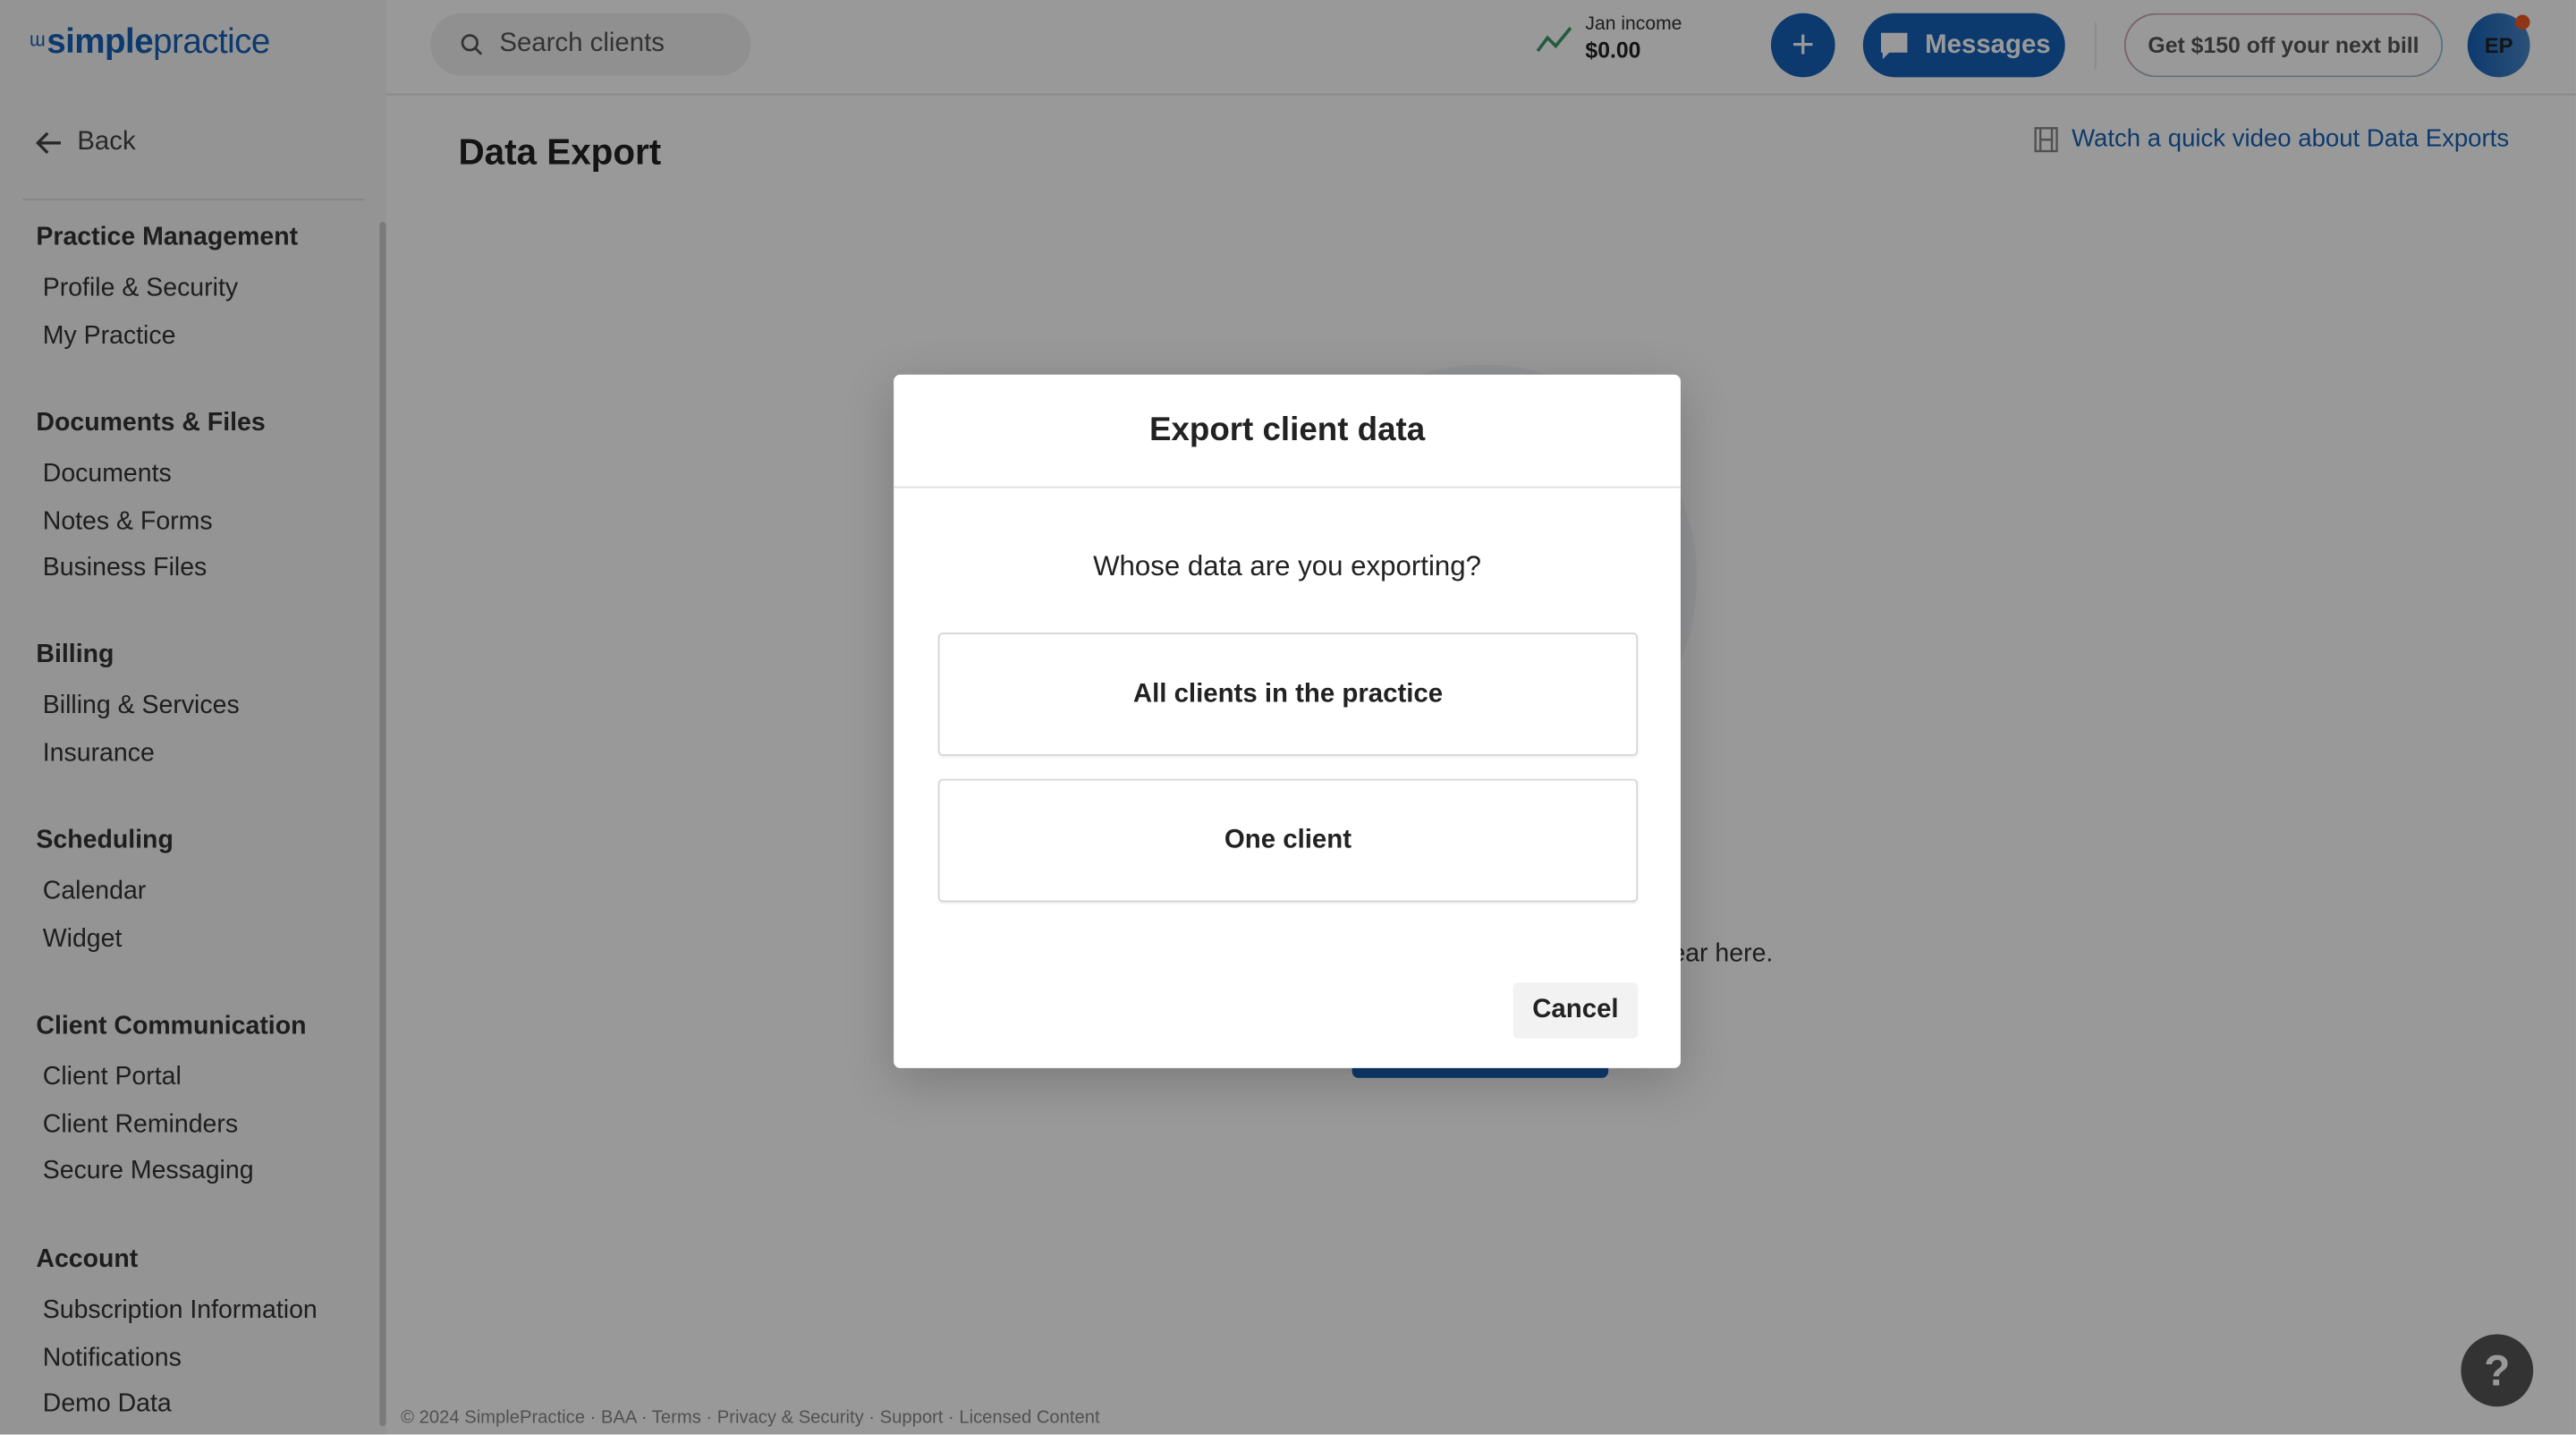 Image resolution: width=2576 pixels, height=1435 pixels. Describe the element at coordinates (1288, 840) in the screenshot. I see `option-one-client: One client` at that location.